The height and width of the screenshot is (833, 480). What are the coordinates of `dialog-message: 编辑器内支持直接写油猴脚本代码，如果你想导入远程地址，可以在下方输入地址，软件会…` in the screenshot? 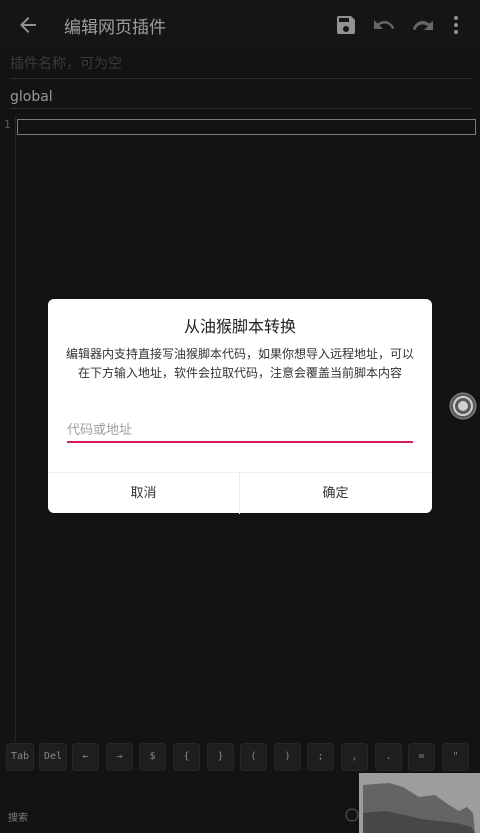 It's located at (239, 363).